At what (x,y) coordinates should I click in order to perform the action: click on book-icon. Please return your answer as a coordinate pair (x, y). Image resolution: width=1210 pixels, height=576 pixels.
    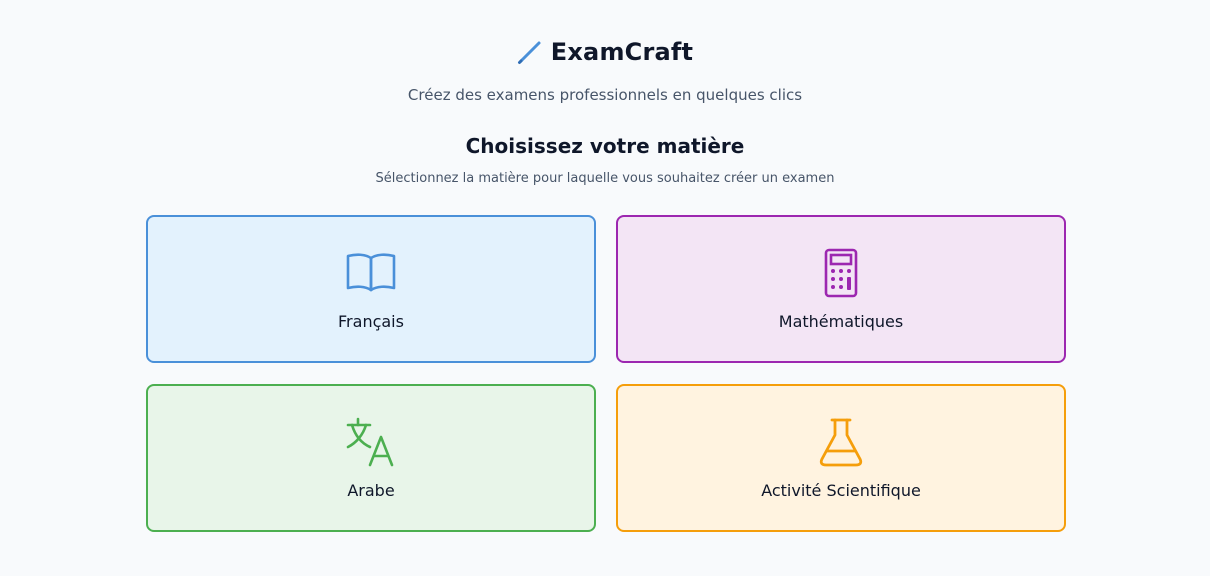
    Looking at the image, I should click on (371, 273).